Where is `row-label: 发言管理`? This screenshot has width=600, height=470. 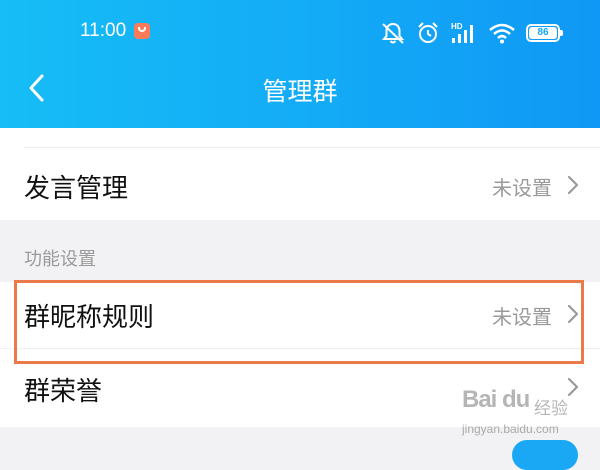 row-label: 发言管理 is located at coordinates (76, 189).